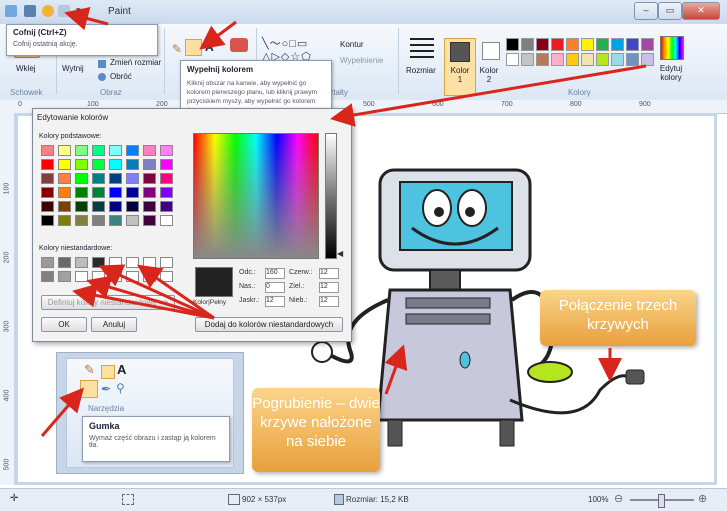 The image size is (727, 511). What do you see at coordinates (14, 498) in the screenshot?
I see `cursor-position-icon: ✛` at bounding box center [14, 498].